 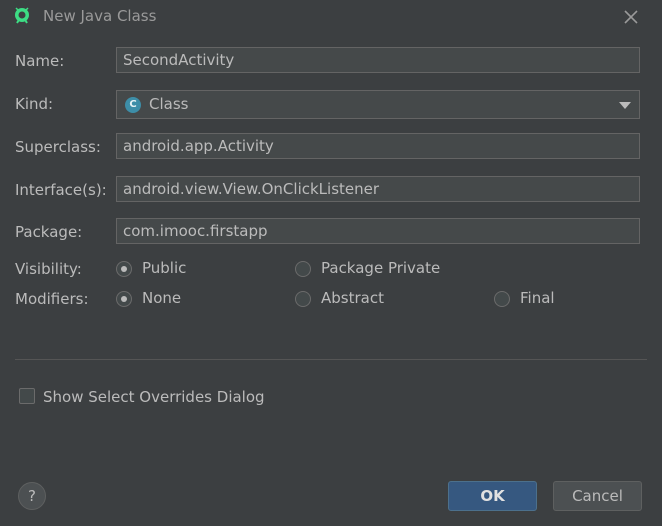 I want to click on package-label: Package:, so click(x=49, y=232).